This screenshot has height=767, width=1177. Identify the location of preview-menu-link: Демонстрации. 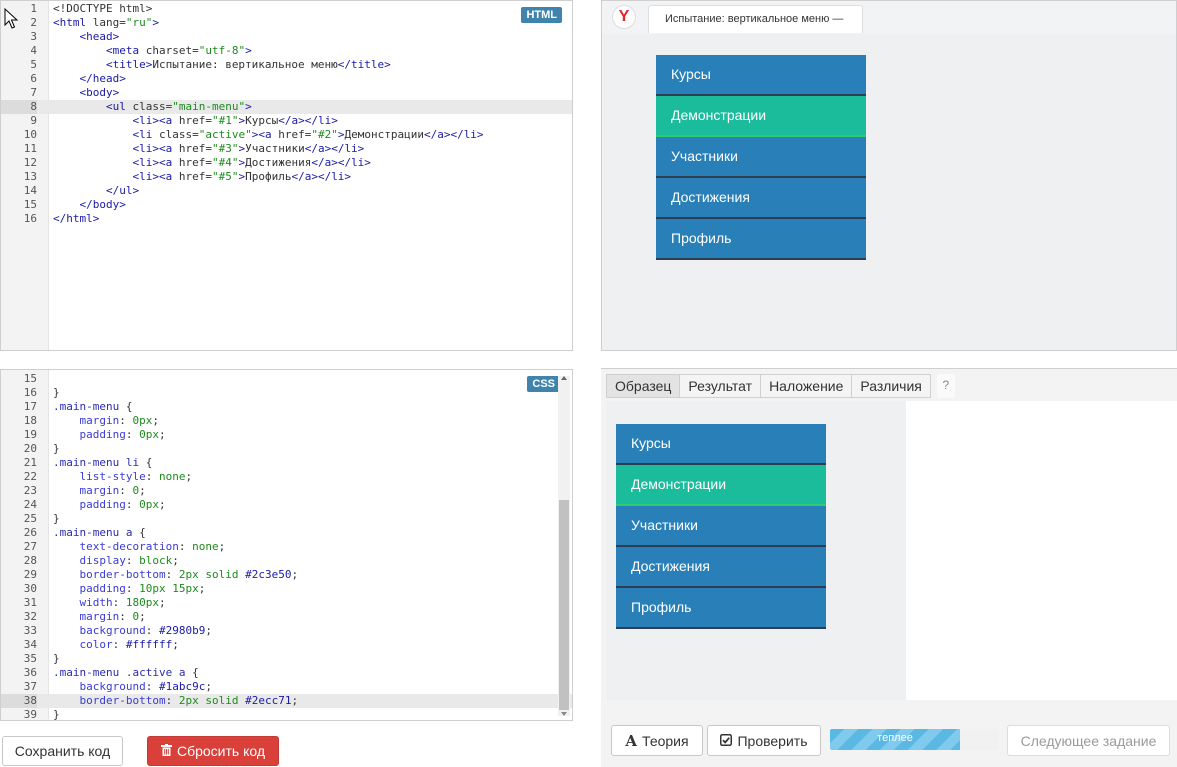
(761, 116).